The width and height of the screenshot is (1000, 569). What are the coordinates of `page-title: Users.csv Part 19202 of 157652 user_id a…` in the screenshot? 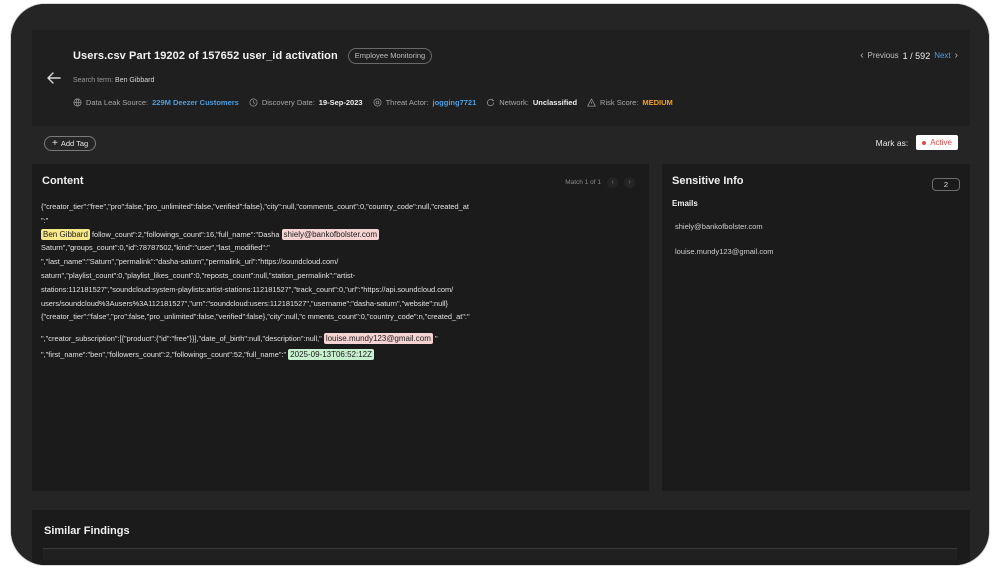 It's located at (205, 56).